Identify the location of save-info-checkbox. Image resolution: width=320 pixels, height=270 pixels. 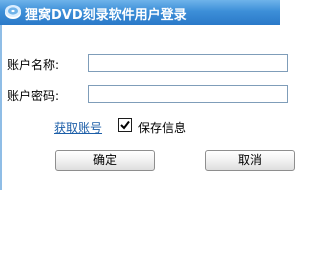
(125, 125).